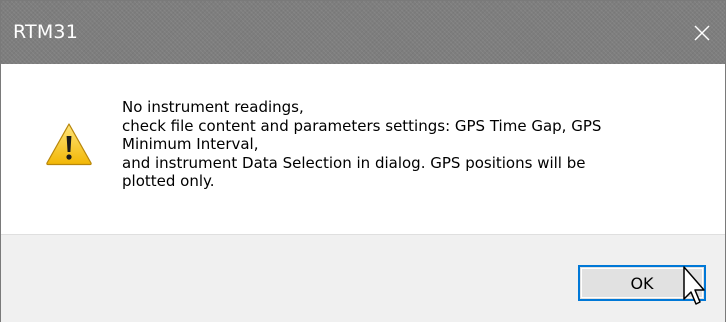  I want to click on close-button, so click(702, 32).